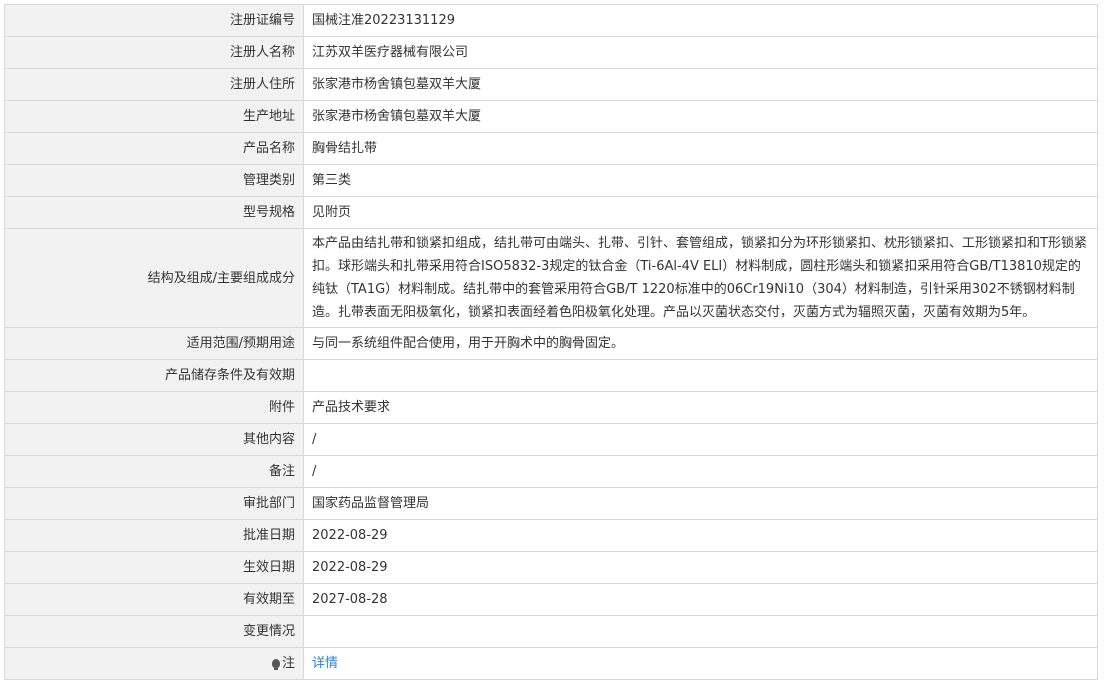 The height and width of the screenshot is (681, 1105). I want to click on row-label: 生效日期, so click(154, 567).